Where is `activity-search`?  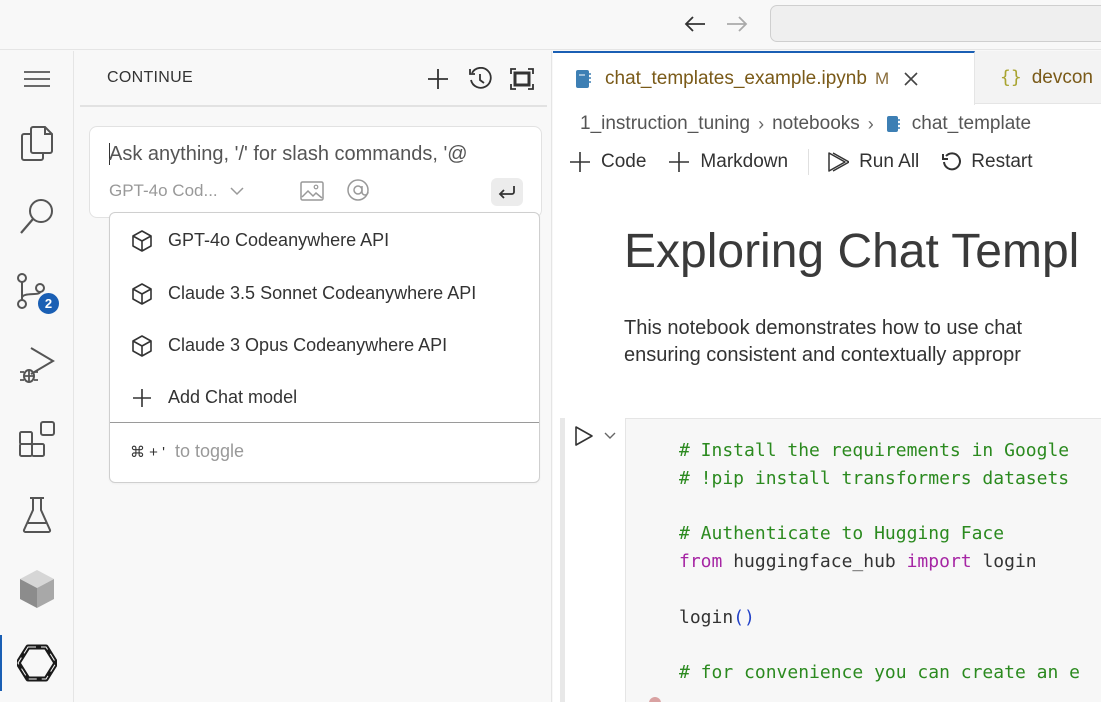
activity-search is located at coordinates (37, 216).